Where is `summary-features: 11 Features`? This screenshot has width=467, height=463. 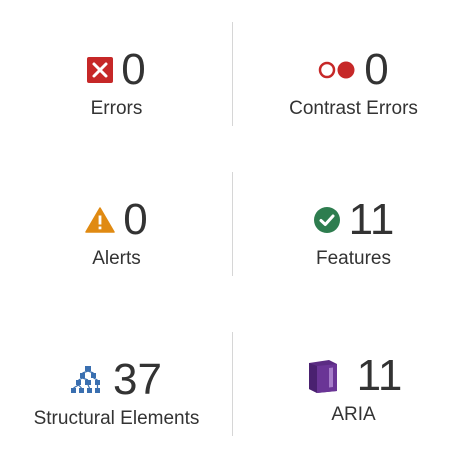 summary-features: 11 Features is located at coordinates (352, 233).